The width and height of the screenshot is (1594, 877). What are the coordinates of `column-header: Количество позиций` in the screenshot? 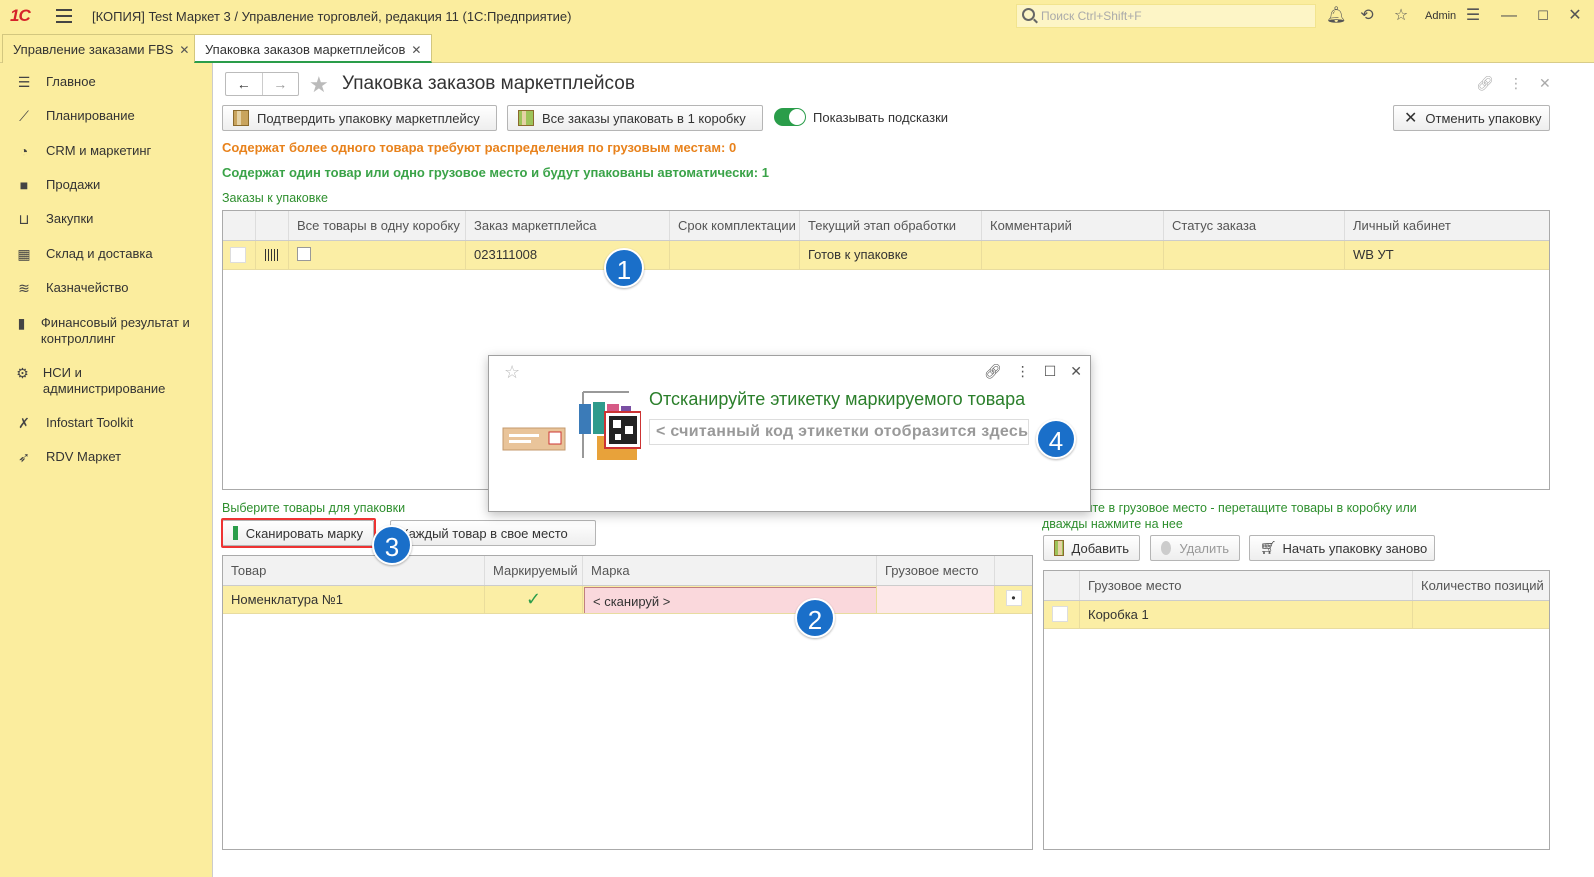 It's located at (1481, 585).